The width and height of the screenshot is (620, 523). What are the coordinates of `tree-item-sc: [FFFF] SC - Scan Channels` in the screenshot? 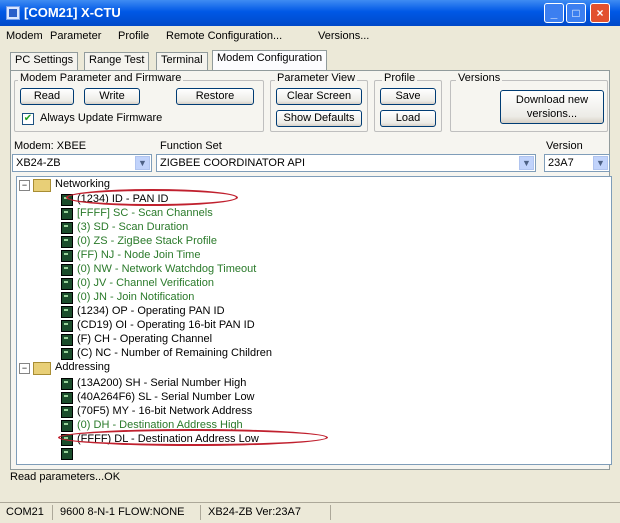 It's located at (145, 213).